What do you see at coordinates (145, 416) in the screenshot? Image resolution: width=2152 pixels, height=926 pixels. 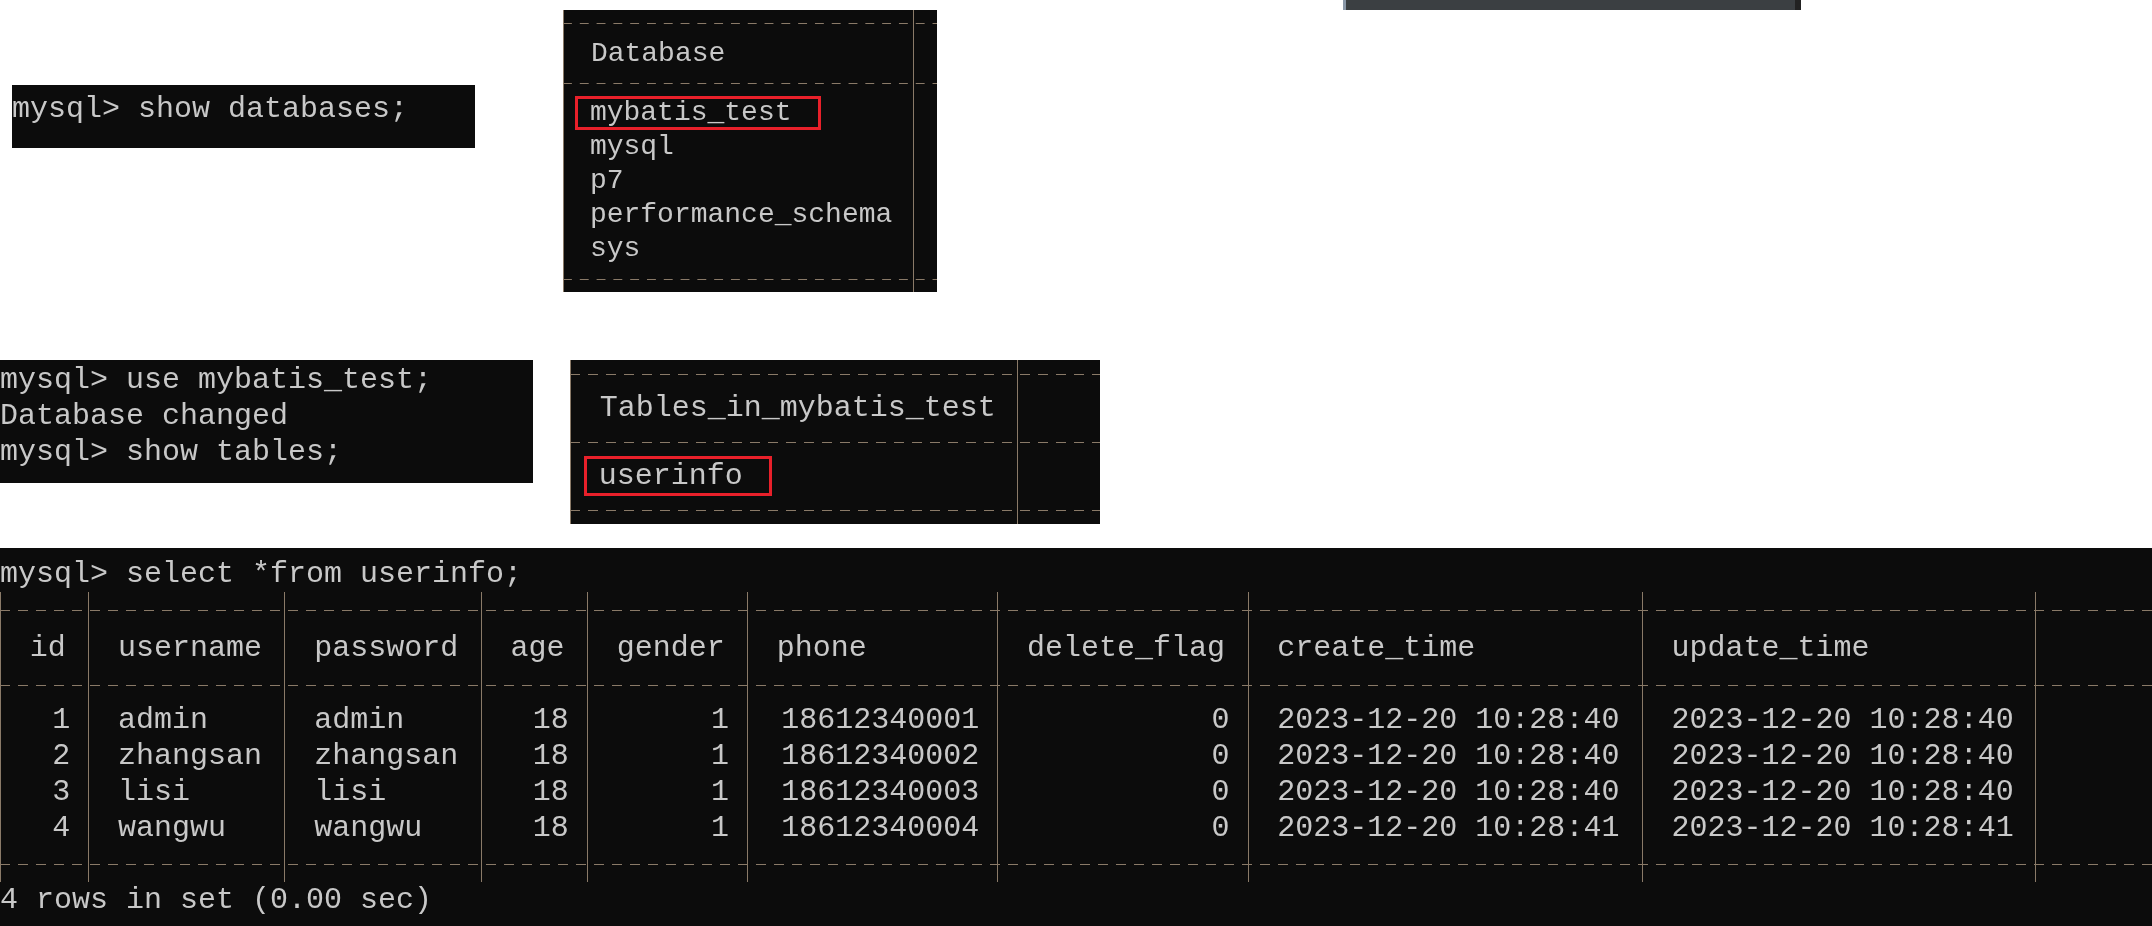 I see `command-line: Database changed` at bounding box center [145, 416].